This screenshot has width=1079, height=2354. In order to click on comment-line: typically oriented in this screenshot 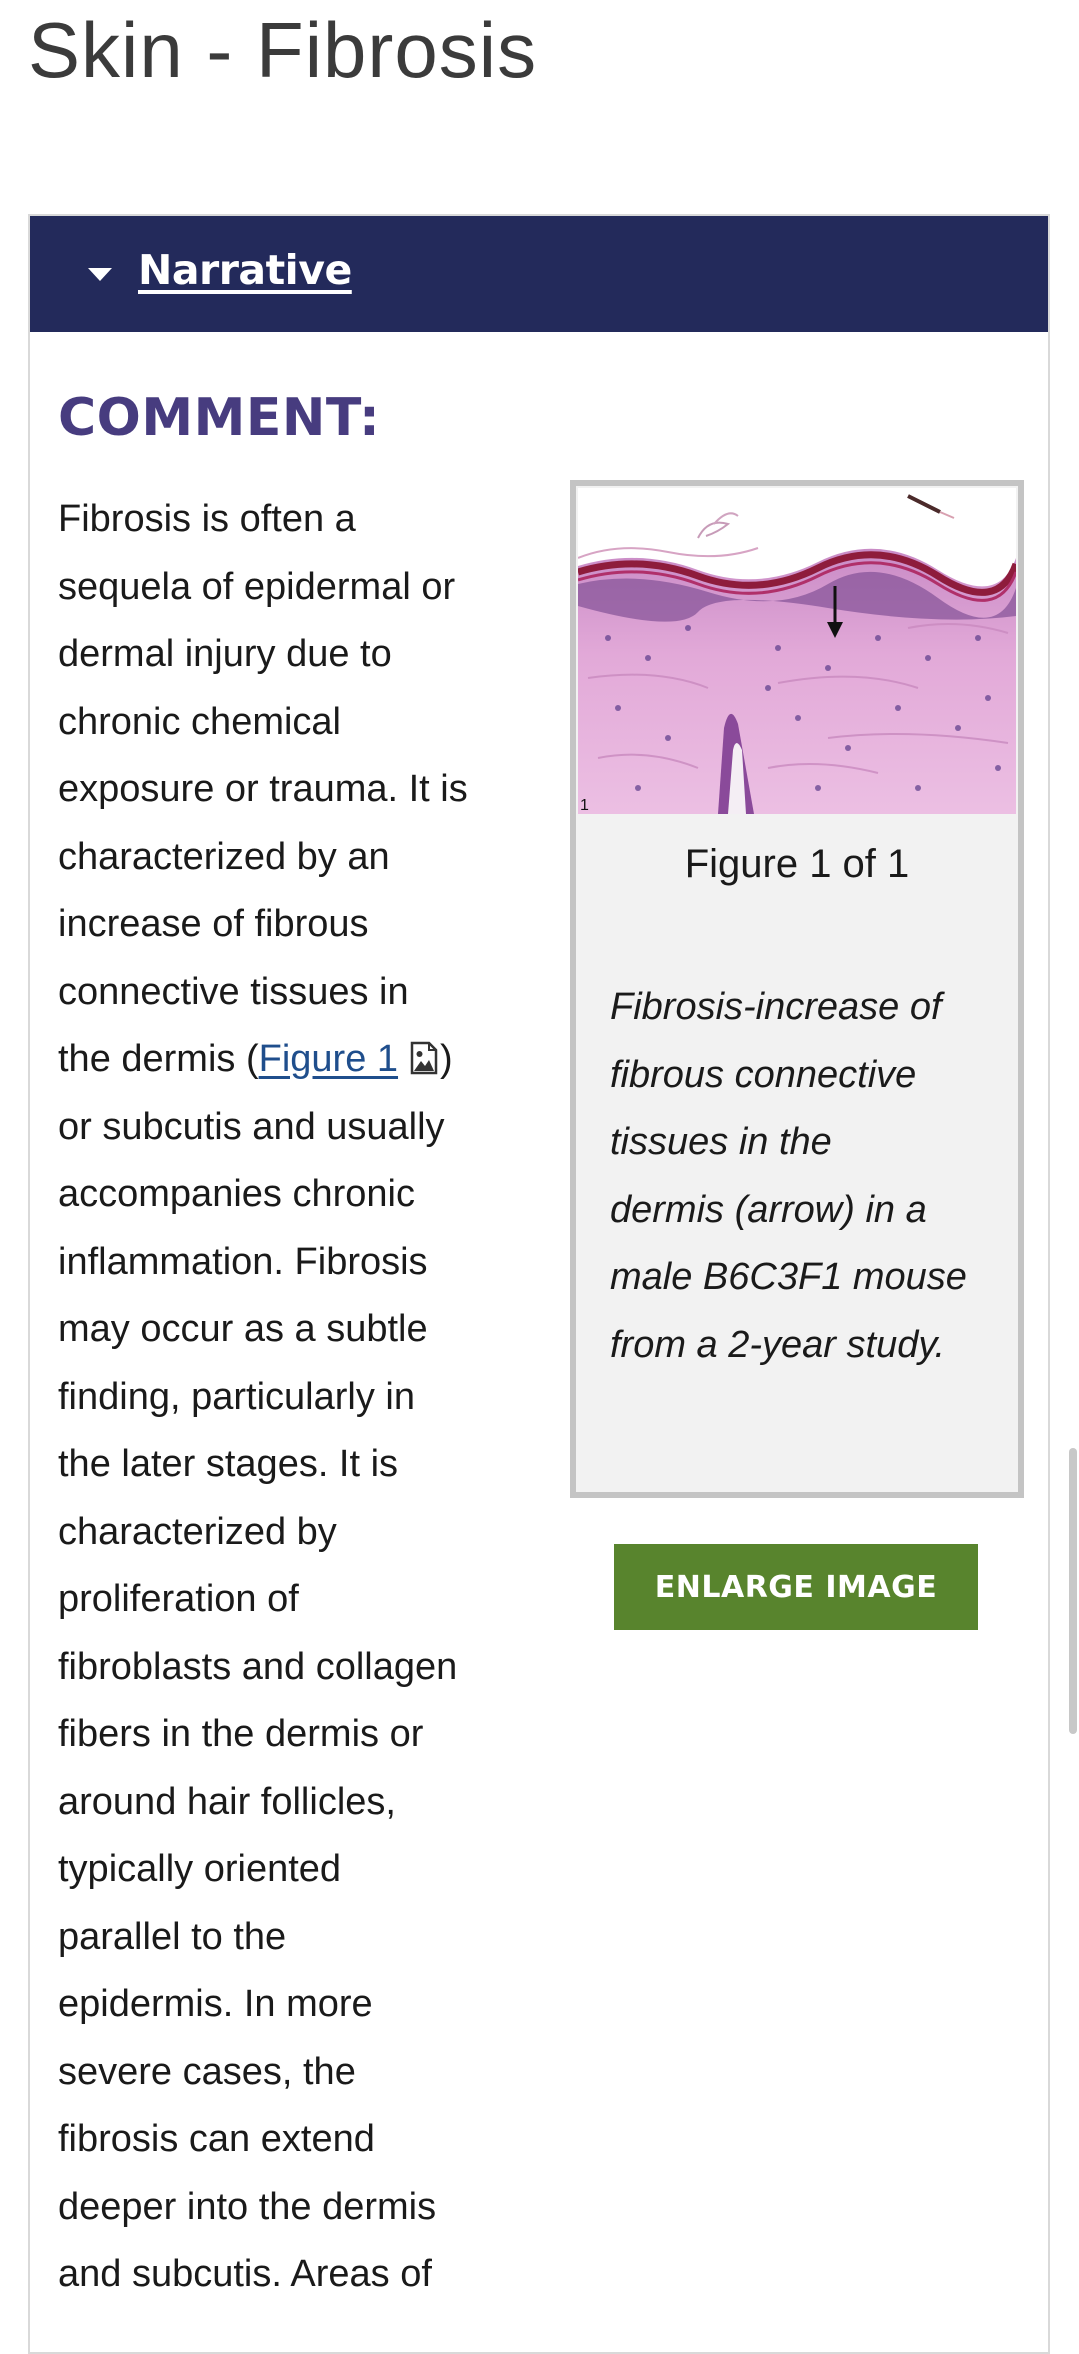, I will do `click(200, 1869)`.